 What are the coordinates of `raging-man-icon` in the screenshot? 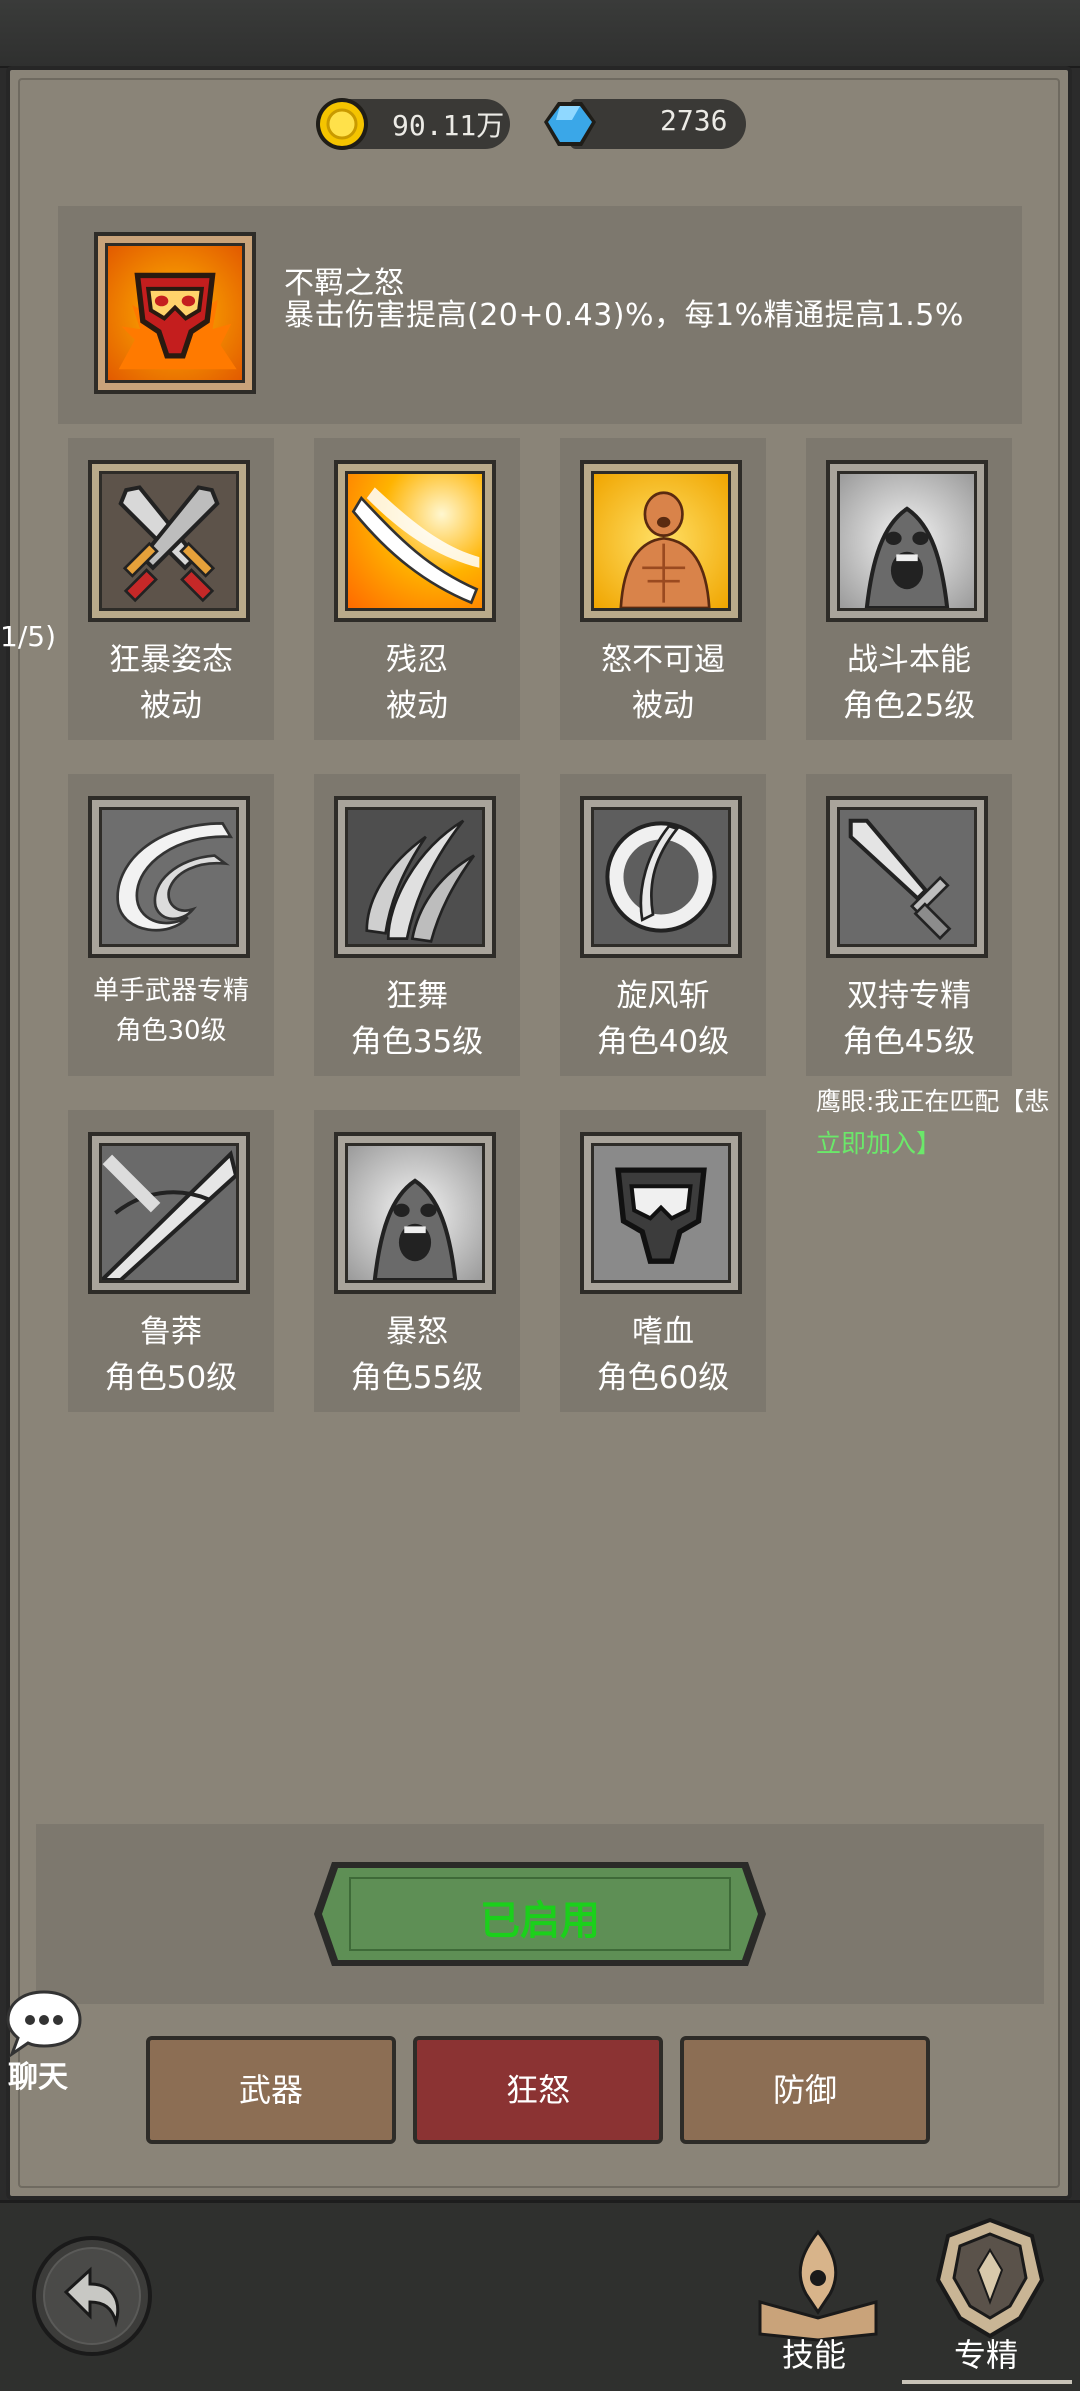 It's located at (661, 541).